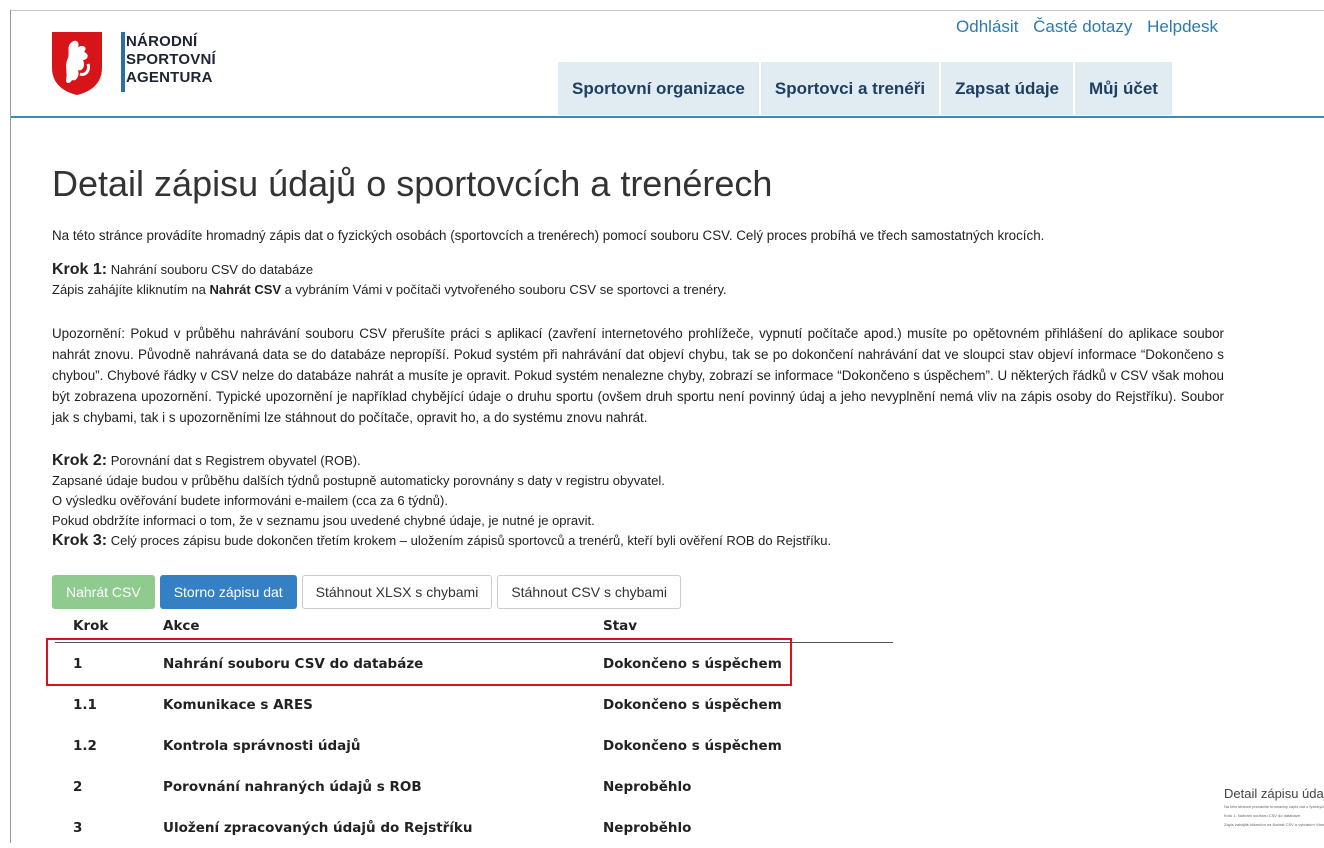  Describe the element at coordinates (103, 592) in the screenshot. I see `upload-csv-button: Nahrát CSV` at that location.